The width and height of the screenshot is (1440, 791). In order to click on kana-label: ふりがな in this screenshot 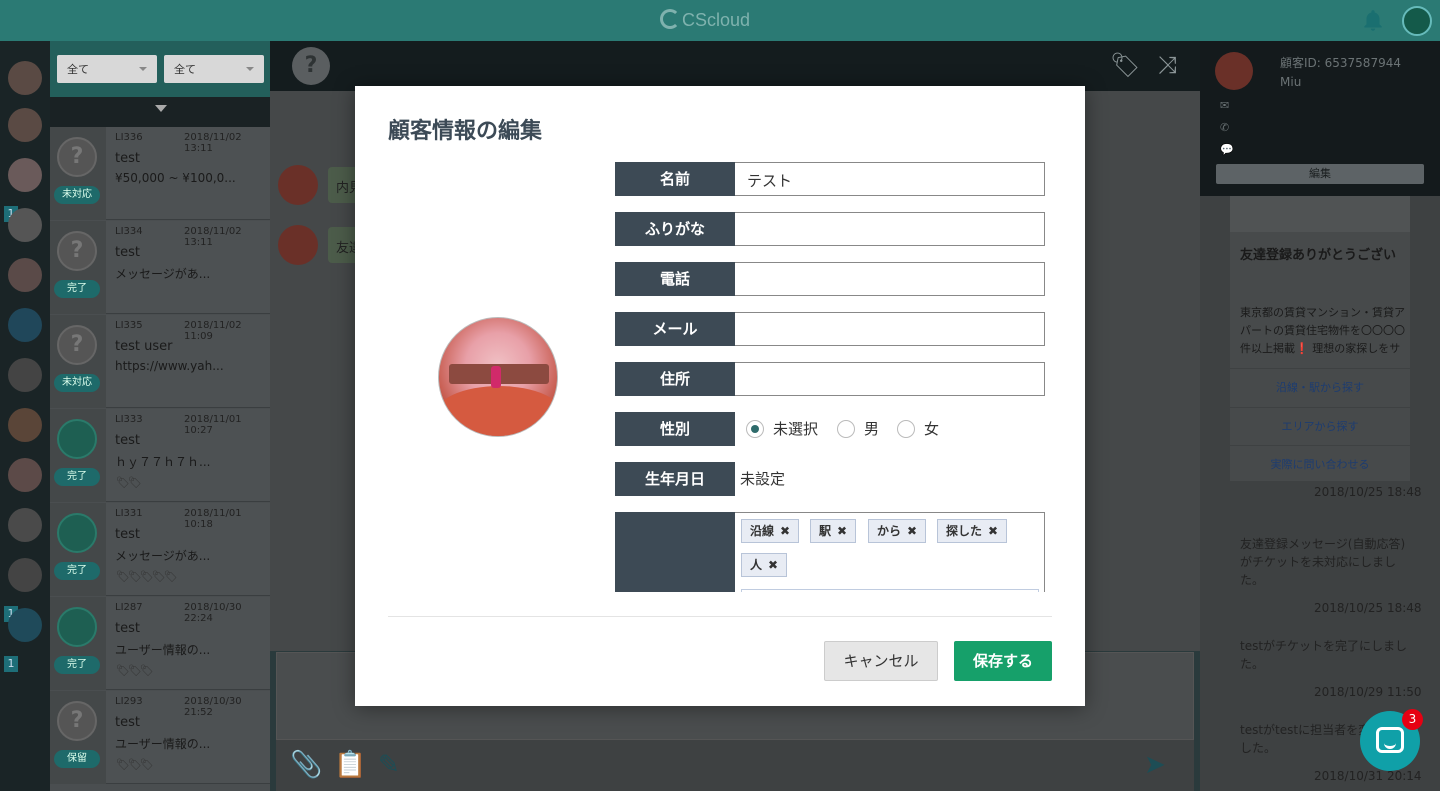, I will do `click(675, 229)`.